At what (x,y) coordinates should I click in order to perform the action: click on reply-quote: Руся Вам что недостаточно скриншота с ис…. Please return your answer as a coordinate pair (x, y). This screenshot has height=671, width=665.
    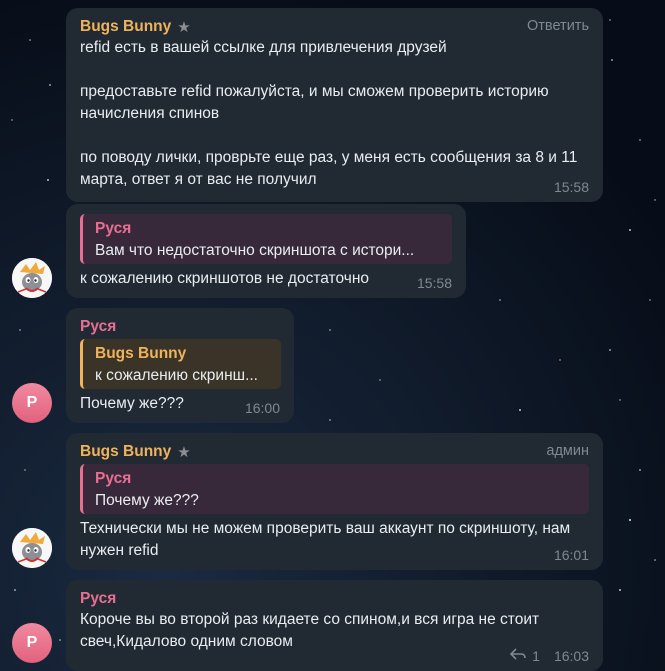
    Looking at the image, I should click on (266, 239).